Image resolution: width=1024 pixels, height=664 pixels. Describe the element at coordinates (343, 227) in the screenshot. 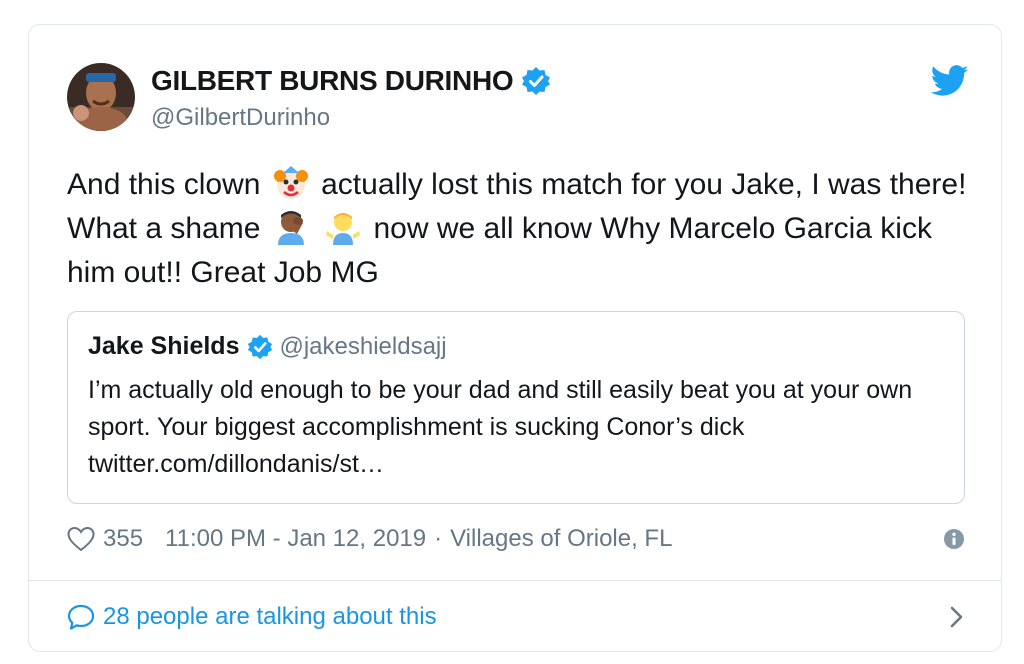

I see `man-shrugging-emoji-icon` at that location.